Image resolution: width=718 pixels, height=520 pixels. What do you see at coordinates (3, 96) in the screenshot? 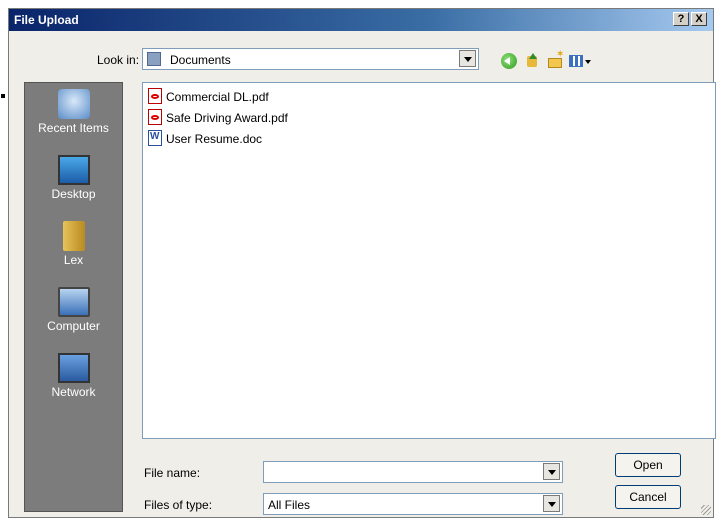
I see `stray-dot` at bounding box center [3, 96].